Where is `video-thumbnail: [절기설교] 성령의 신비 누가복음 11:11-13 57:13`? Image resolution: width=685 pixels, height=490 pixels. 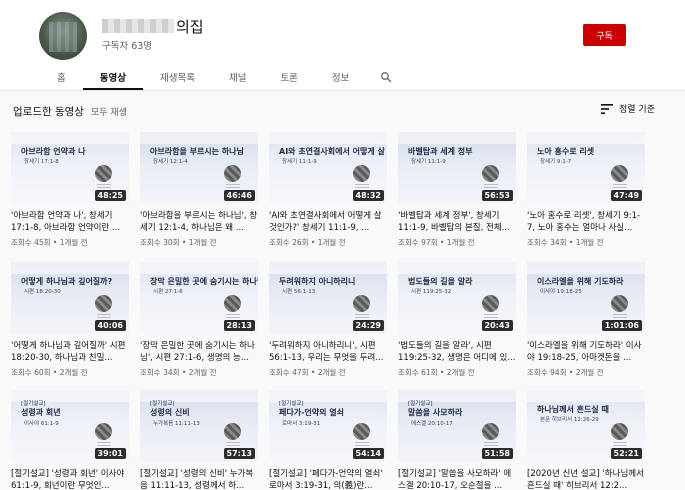 video-thumbnail: [절기설교] 성령의 신비 누가복음 11:11-13 57:13 is located at coordinates (199, 426).